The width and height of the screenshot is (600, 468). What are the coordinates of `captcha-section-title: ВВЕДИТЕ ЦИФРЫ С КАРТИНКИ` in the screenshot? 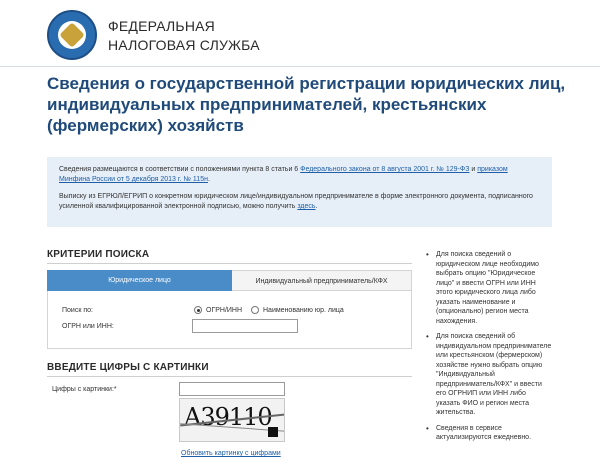 It's located at (128, 367).